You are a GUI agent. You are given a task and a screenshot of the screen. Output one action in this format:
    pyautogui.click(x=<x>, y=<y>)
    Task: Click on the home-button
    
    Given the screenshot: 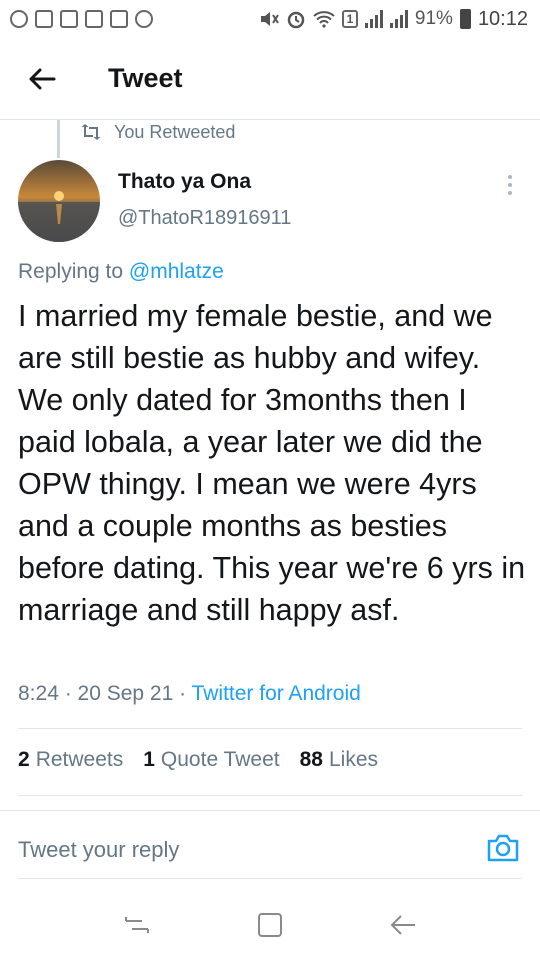 What is the action you would take?
    pyautogui.click(x=270, y=925)
    